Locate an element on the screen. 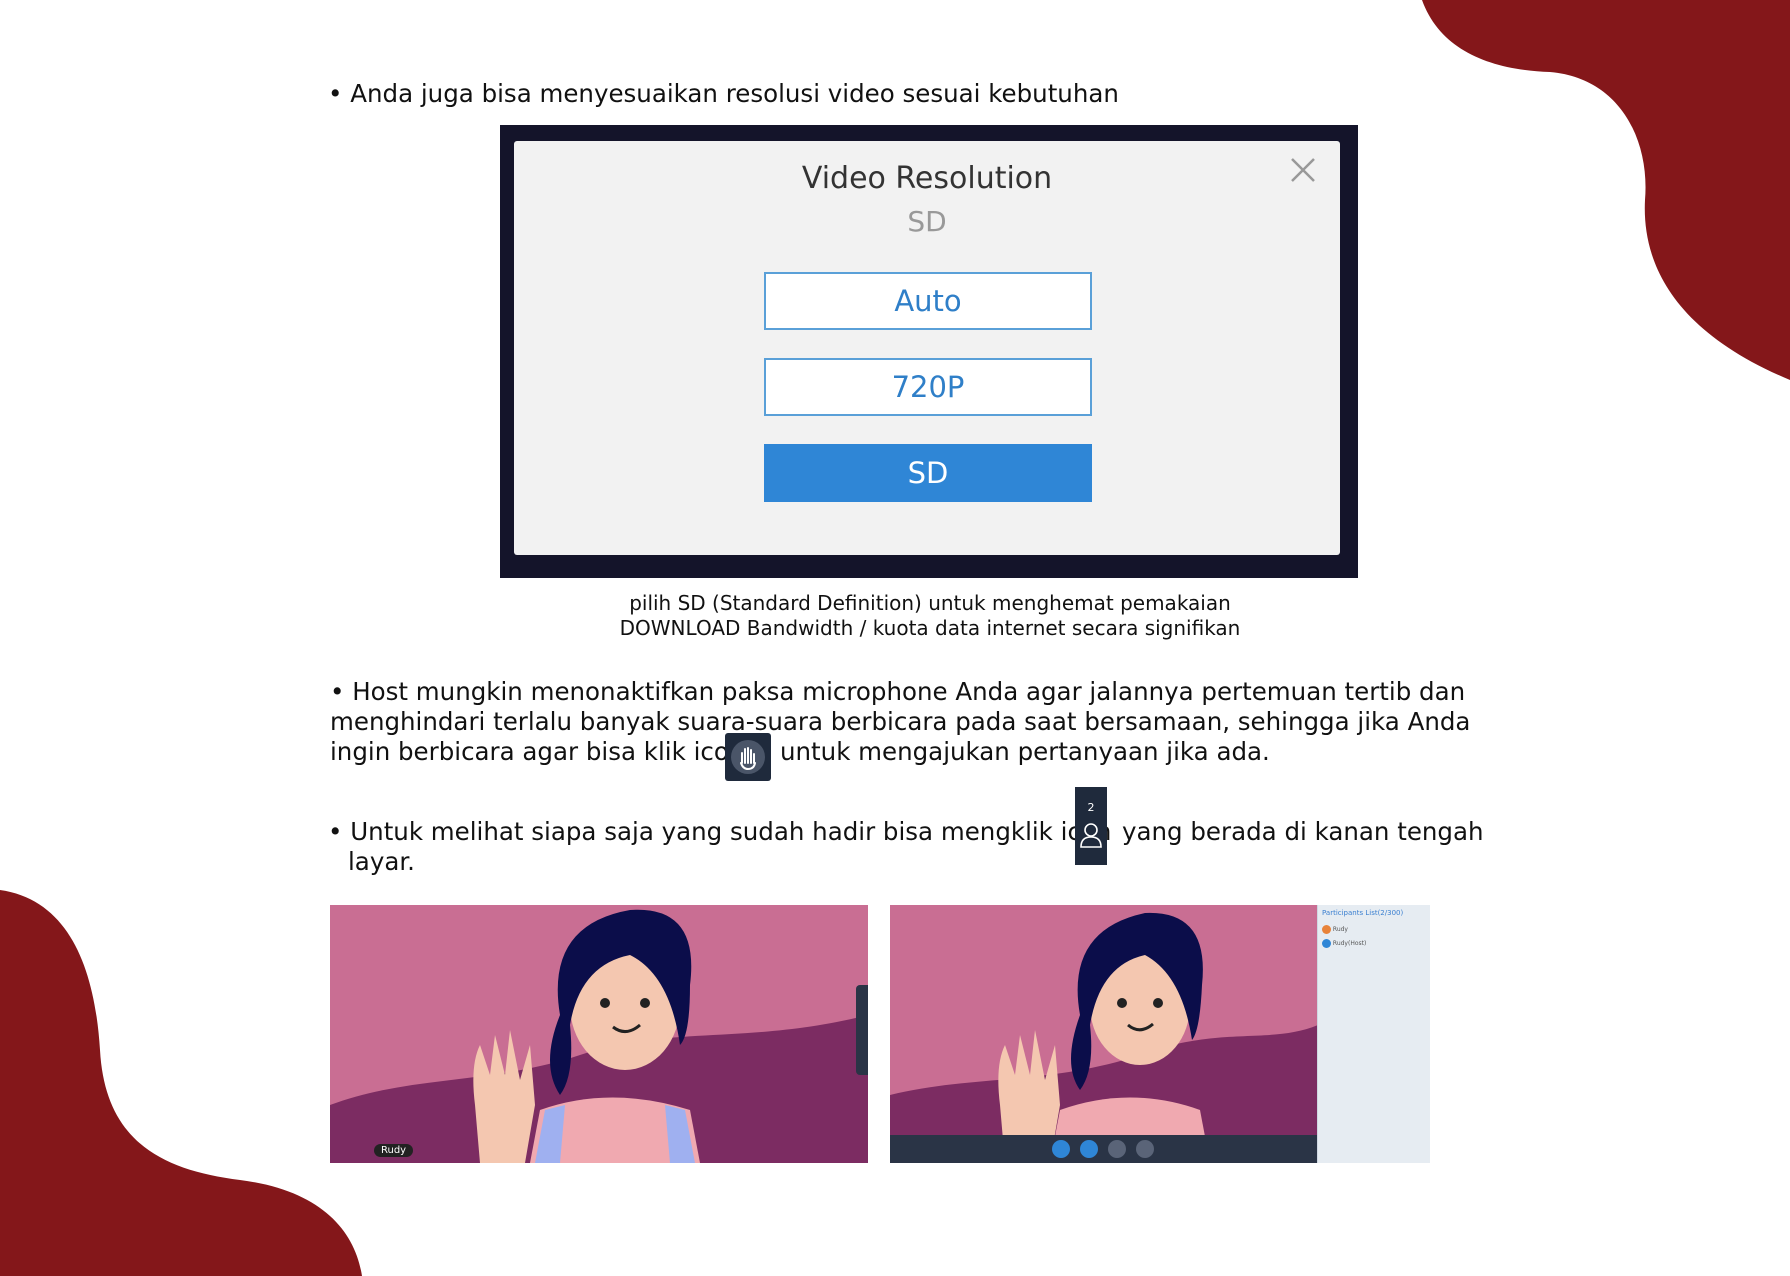 This screenshot has width=1790, height=1276. bullet-mute-line-3a: ingin berbicara agar bisa klik icon is located at coordinates (537, 751).